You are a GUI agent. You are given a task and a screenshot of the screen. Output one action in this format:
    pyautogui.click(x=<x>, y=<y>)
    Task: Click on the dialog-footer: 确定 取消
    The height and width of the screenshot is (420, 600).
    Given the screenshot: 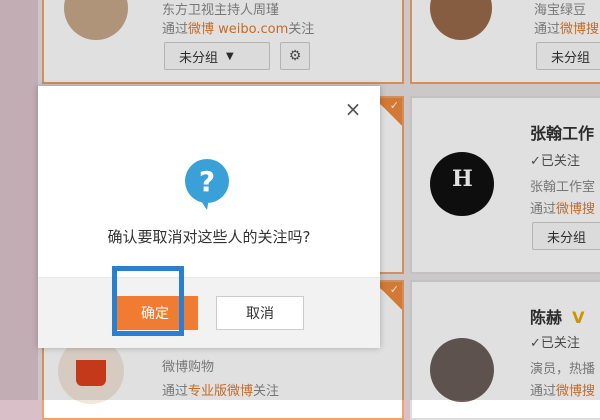 What is the action you would take?
    pyautogui.click(x=209, y=312)
    